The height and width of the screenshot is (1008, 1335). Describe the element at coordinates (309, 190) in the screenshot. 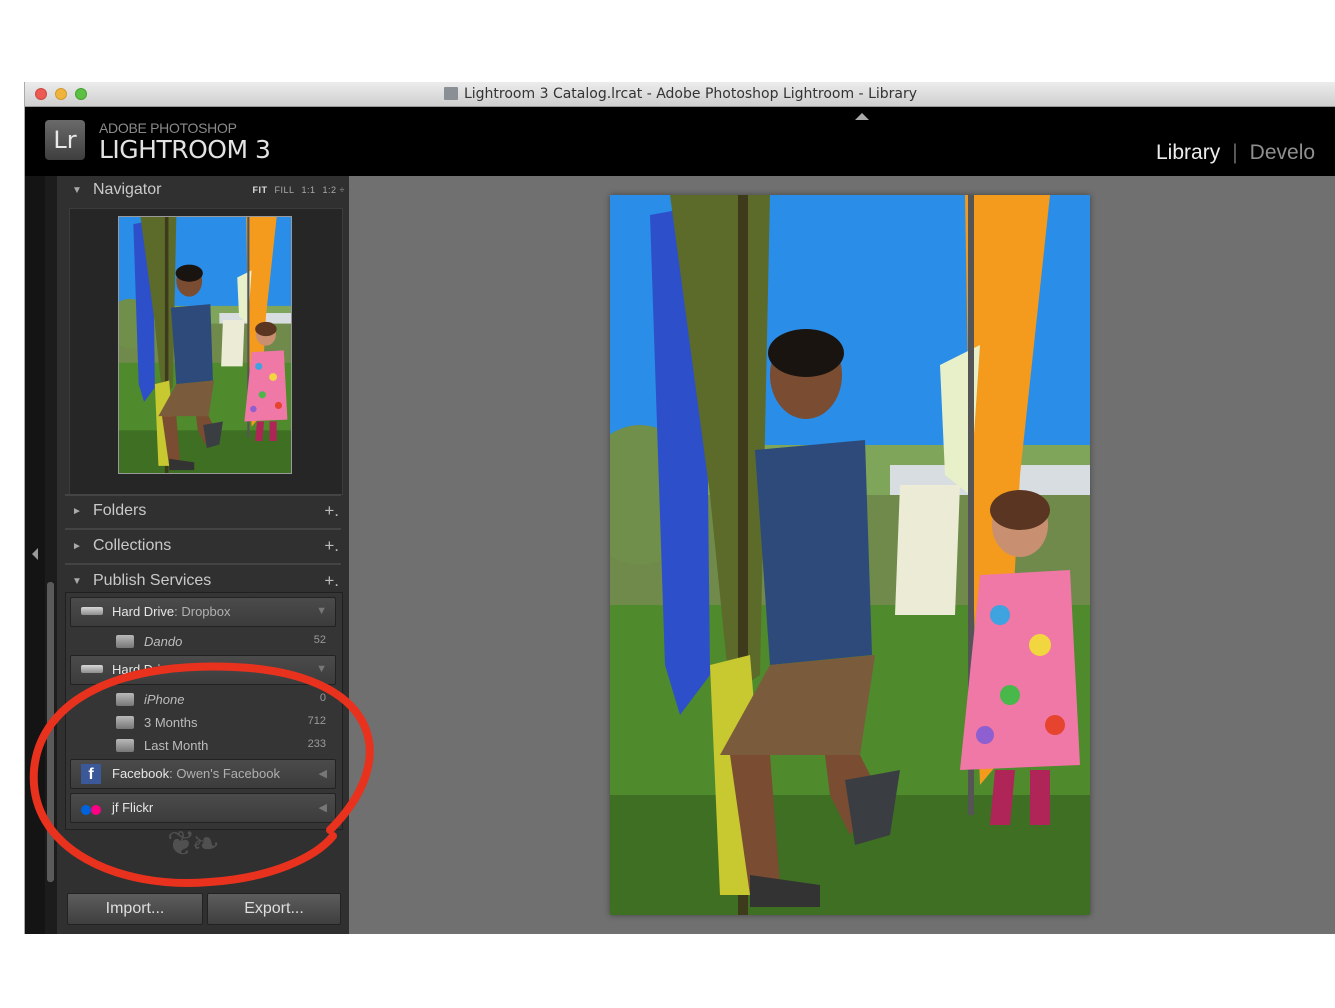

I see `zoom-1-1: 1:1` at that location.